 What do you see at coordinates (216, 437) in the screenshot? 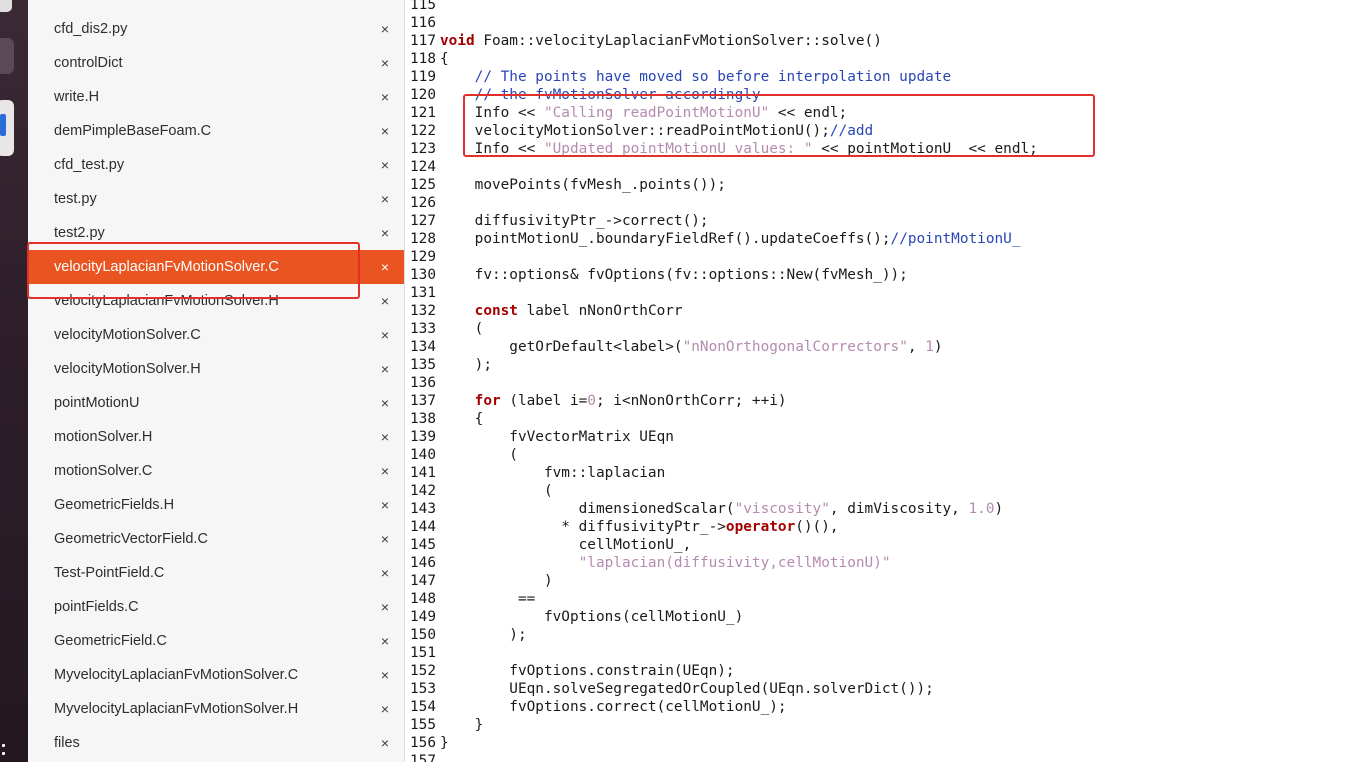
I see `file-list-item: motionSolver.H ×` at bounding box center [216, 437].